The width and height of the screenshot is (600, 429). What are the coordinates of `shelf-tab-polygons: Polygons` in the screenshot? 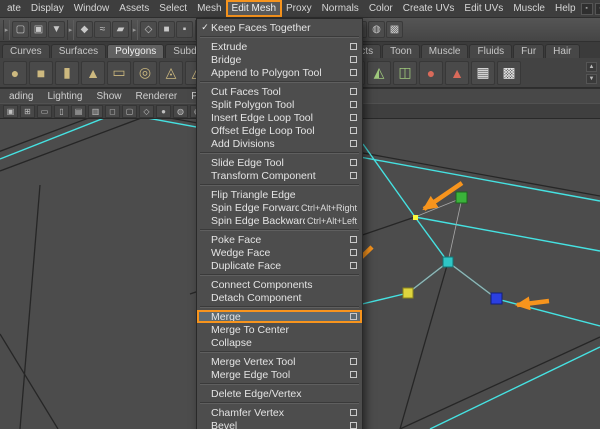 It's located at (136, 51).